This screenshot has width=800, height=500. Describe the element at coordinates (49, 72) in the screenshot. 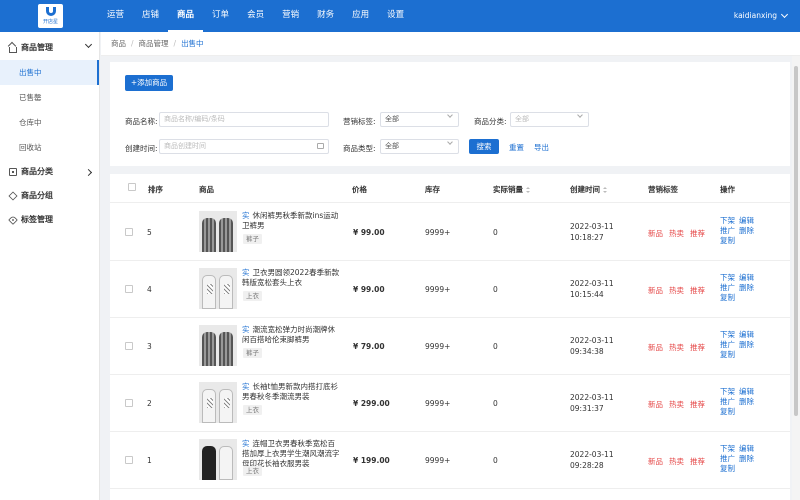

I see `sidebar-item-on-sale: 出售中` at that location.